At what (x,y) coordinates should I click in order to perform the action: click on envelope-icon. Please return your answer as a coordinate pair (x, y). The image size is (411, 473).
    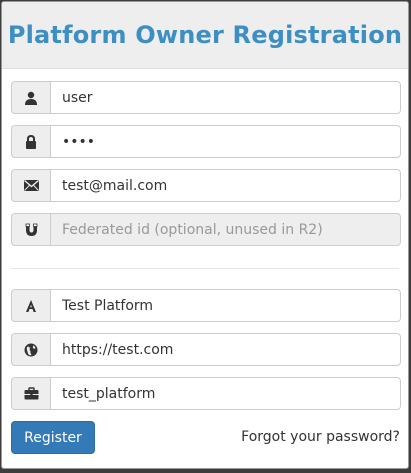
    Looking at the image, I should click on (30, 185).